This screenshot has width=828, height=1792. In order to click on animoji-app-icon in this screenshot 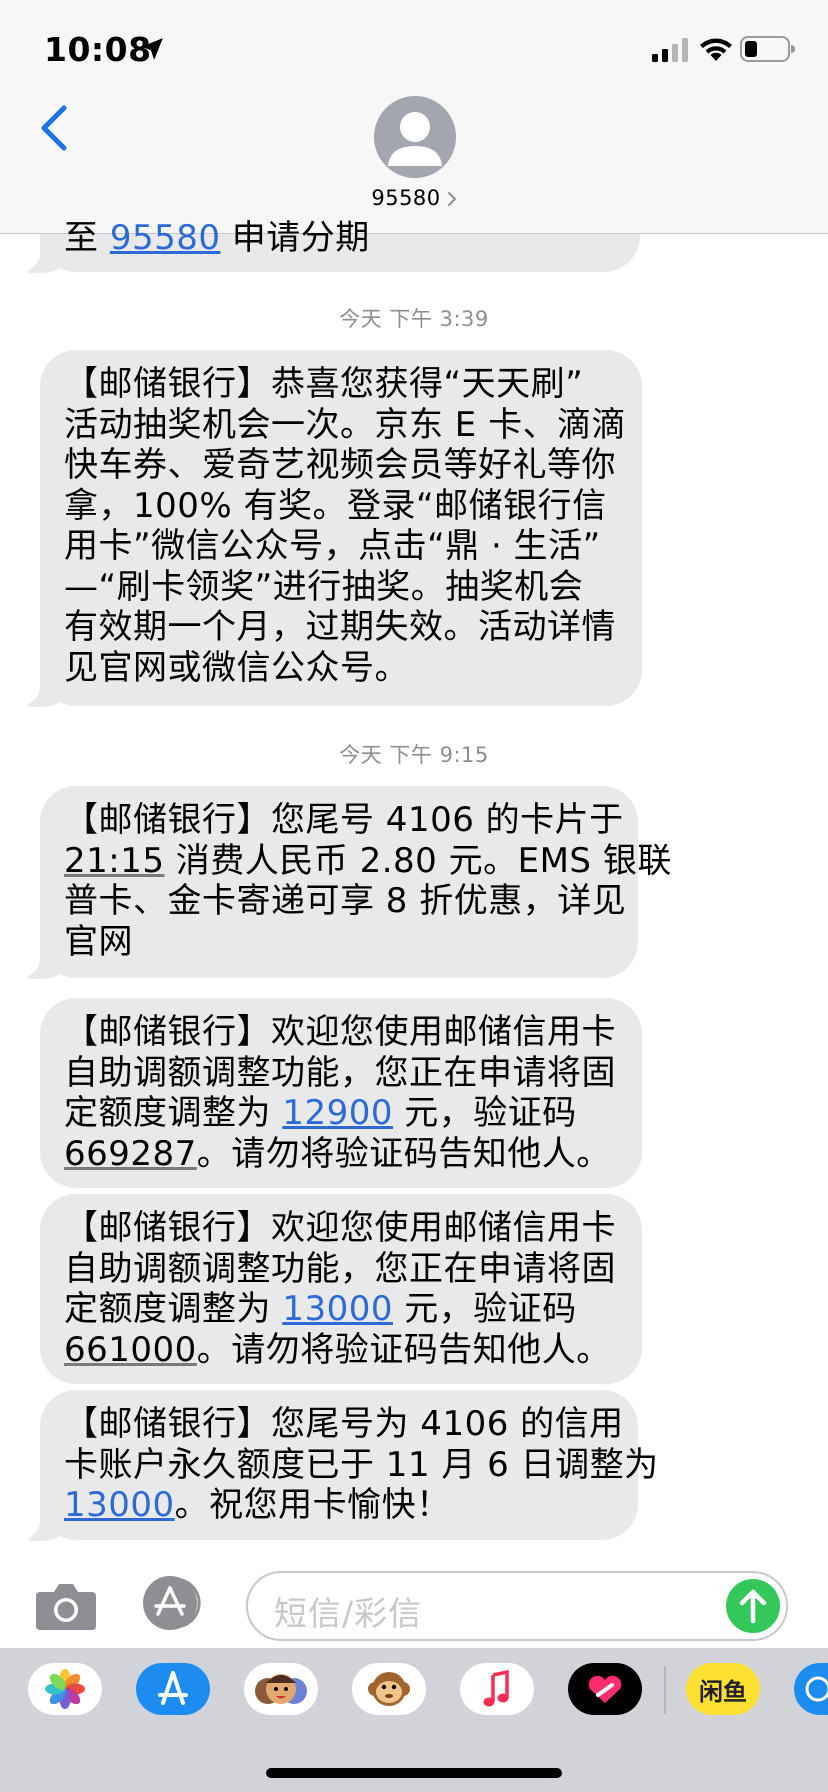, I will do `click(389, 1689)`.